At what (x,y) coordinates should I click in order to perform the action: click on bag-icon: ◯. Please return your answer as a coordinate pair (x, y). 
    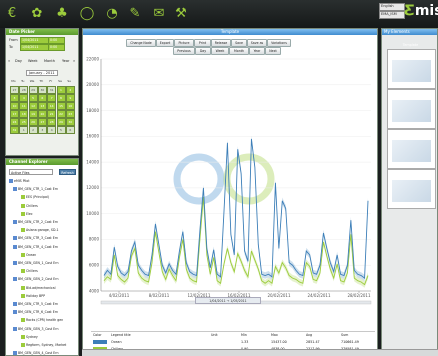
    Looking at the image, I should click on (87, 13).